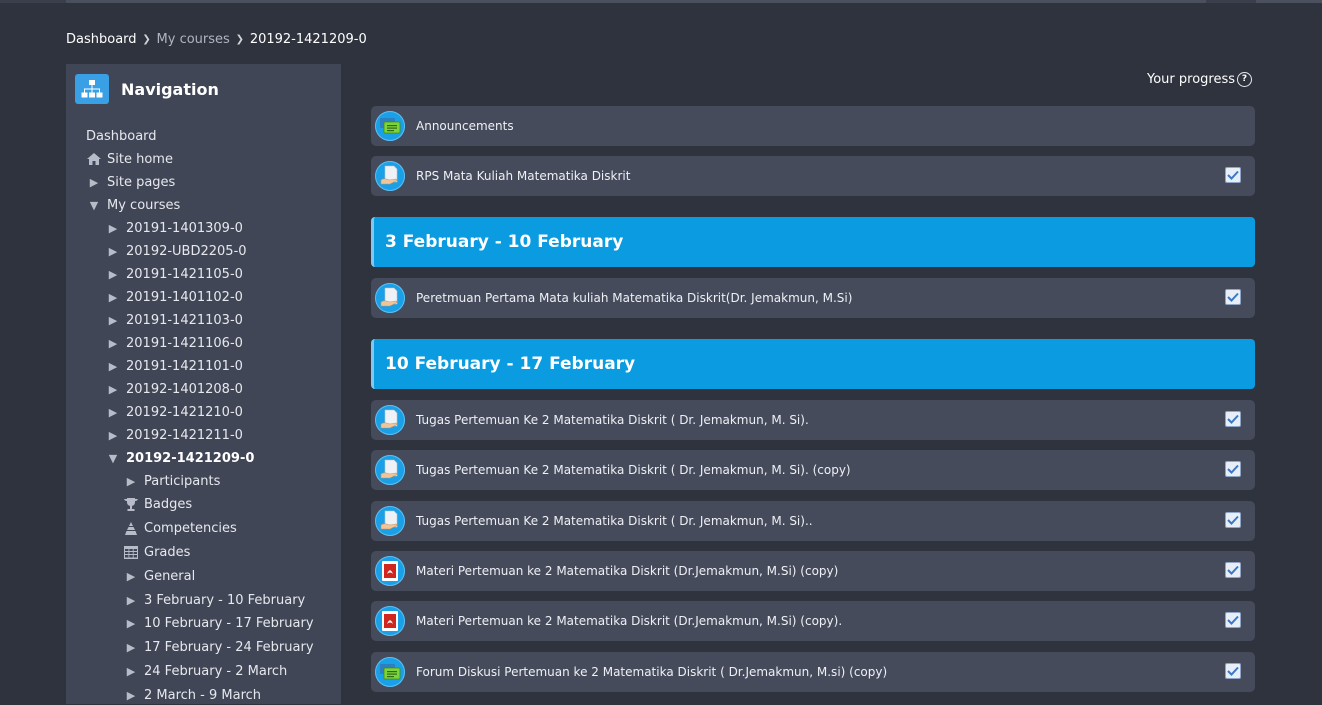 This screenshot has height=705, width=1322. I want to click on competencies-icon, so click(131, 529).